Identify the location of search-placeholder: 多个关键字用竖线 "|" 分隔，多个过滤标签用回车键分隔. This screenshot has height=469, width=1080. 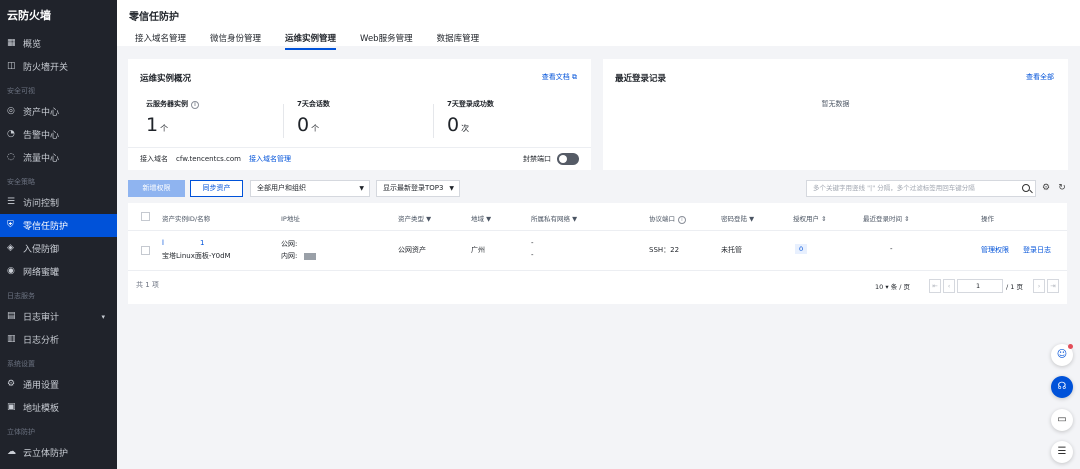
(894, 188).